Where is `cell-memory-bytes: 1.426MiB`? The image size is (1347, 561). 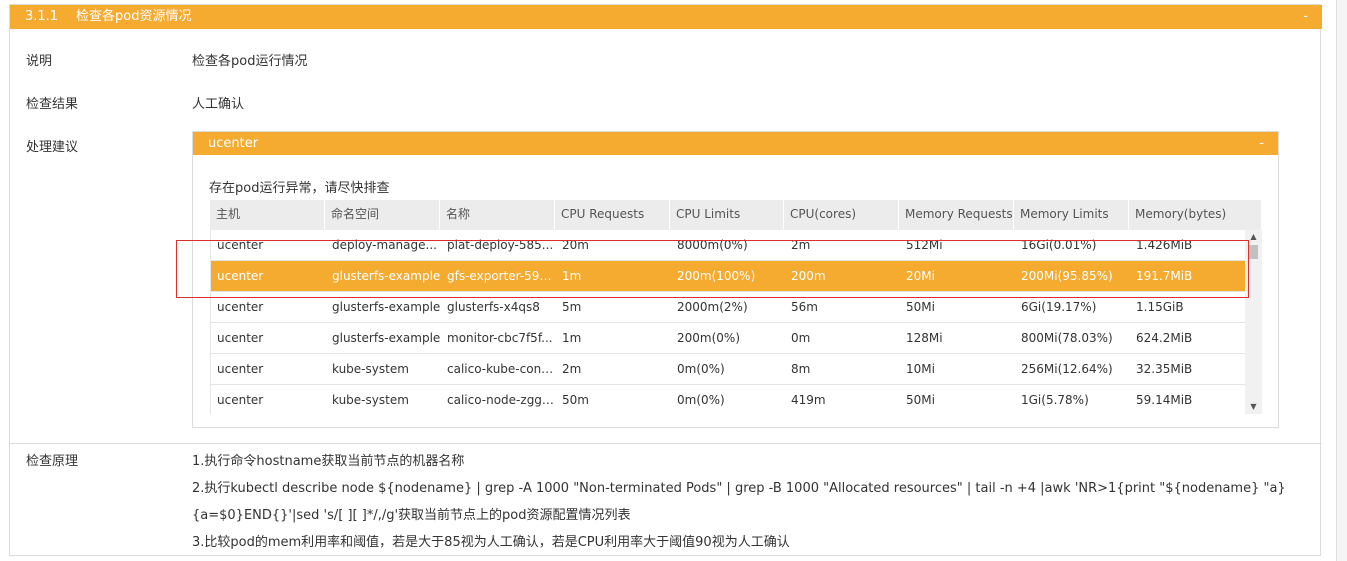 cell-memory-bytes: 1.426MiB is located at coordinates (1164, 245).